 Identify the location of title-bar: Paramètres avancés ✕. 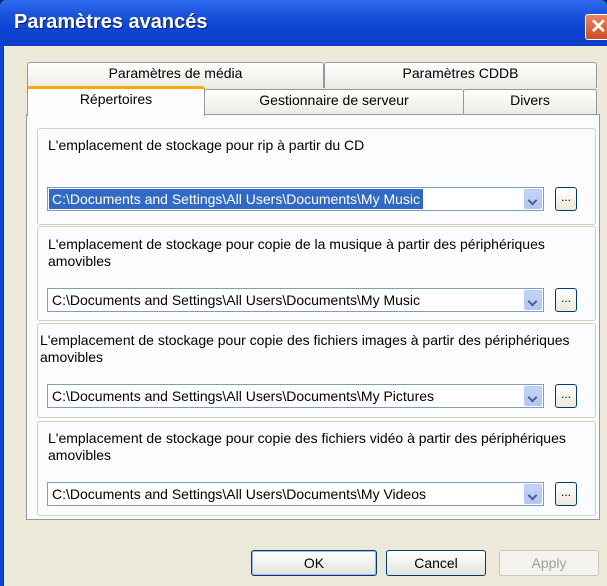
(303, 23).